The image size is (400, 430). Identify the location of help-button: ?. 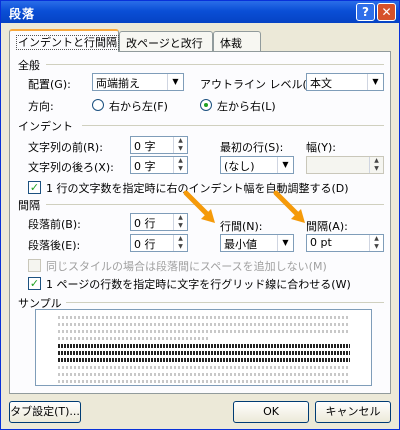
(365, 12).